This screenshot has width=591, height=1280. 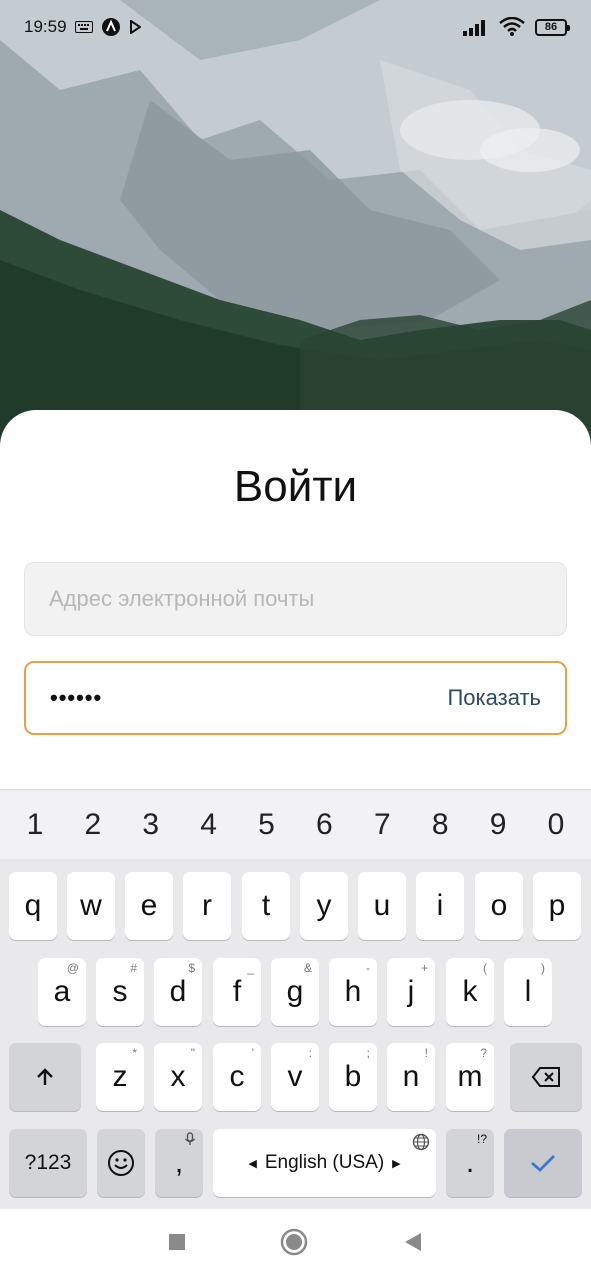 I want to click on done-key, so click(x=543, y=1163).